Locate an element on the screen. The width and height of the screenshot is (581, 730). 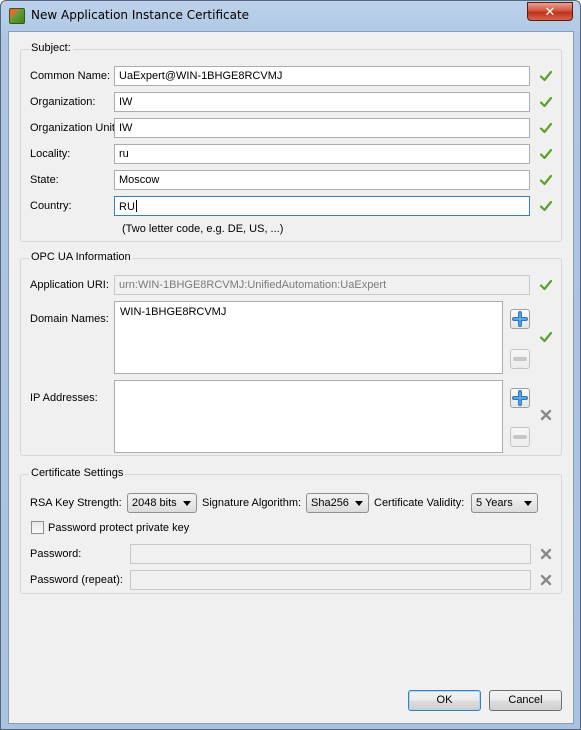
ip-addresses-label: IP Addresses: is located at coordinates (64, 398).